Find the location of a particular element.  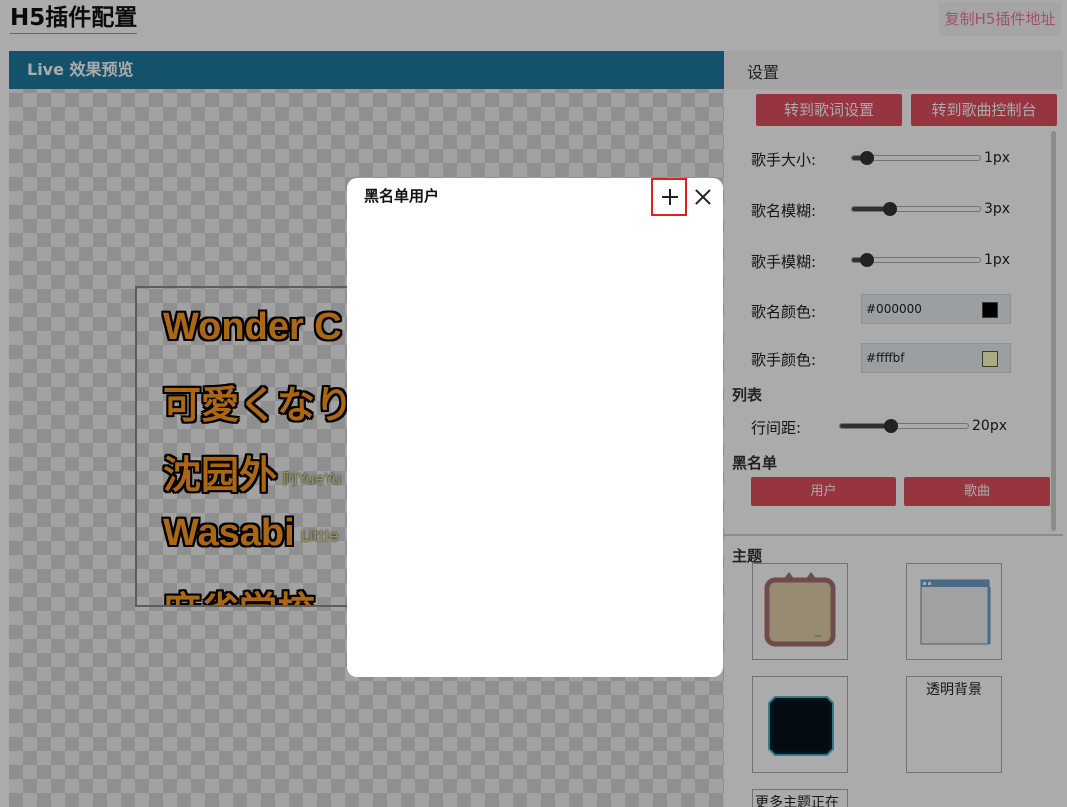

close-icon is located at coordinates (703, 197).